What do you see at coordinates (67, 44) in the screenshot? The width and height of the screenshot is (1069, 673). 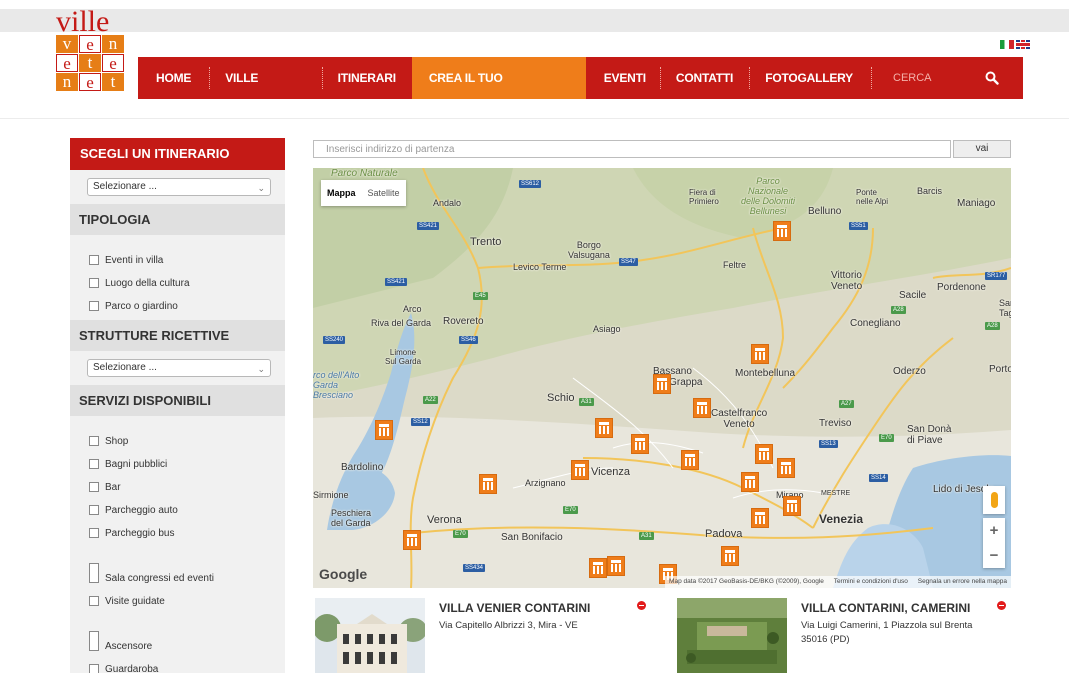 I see `logo-letter: v` at bounding box center [67, 44].